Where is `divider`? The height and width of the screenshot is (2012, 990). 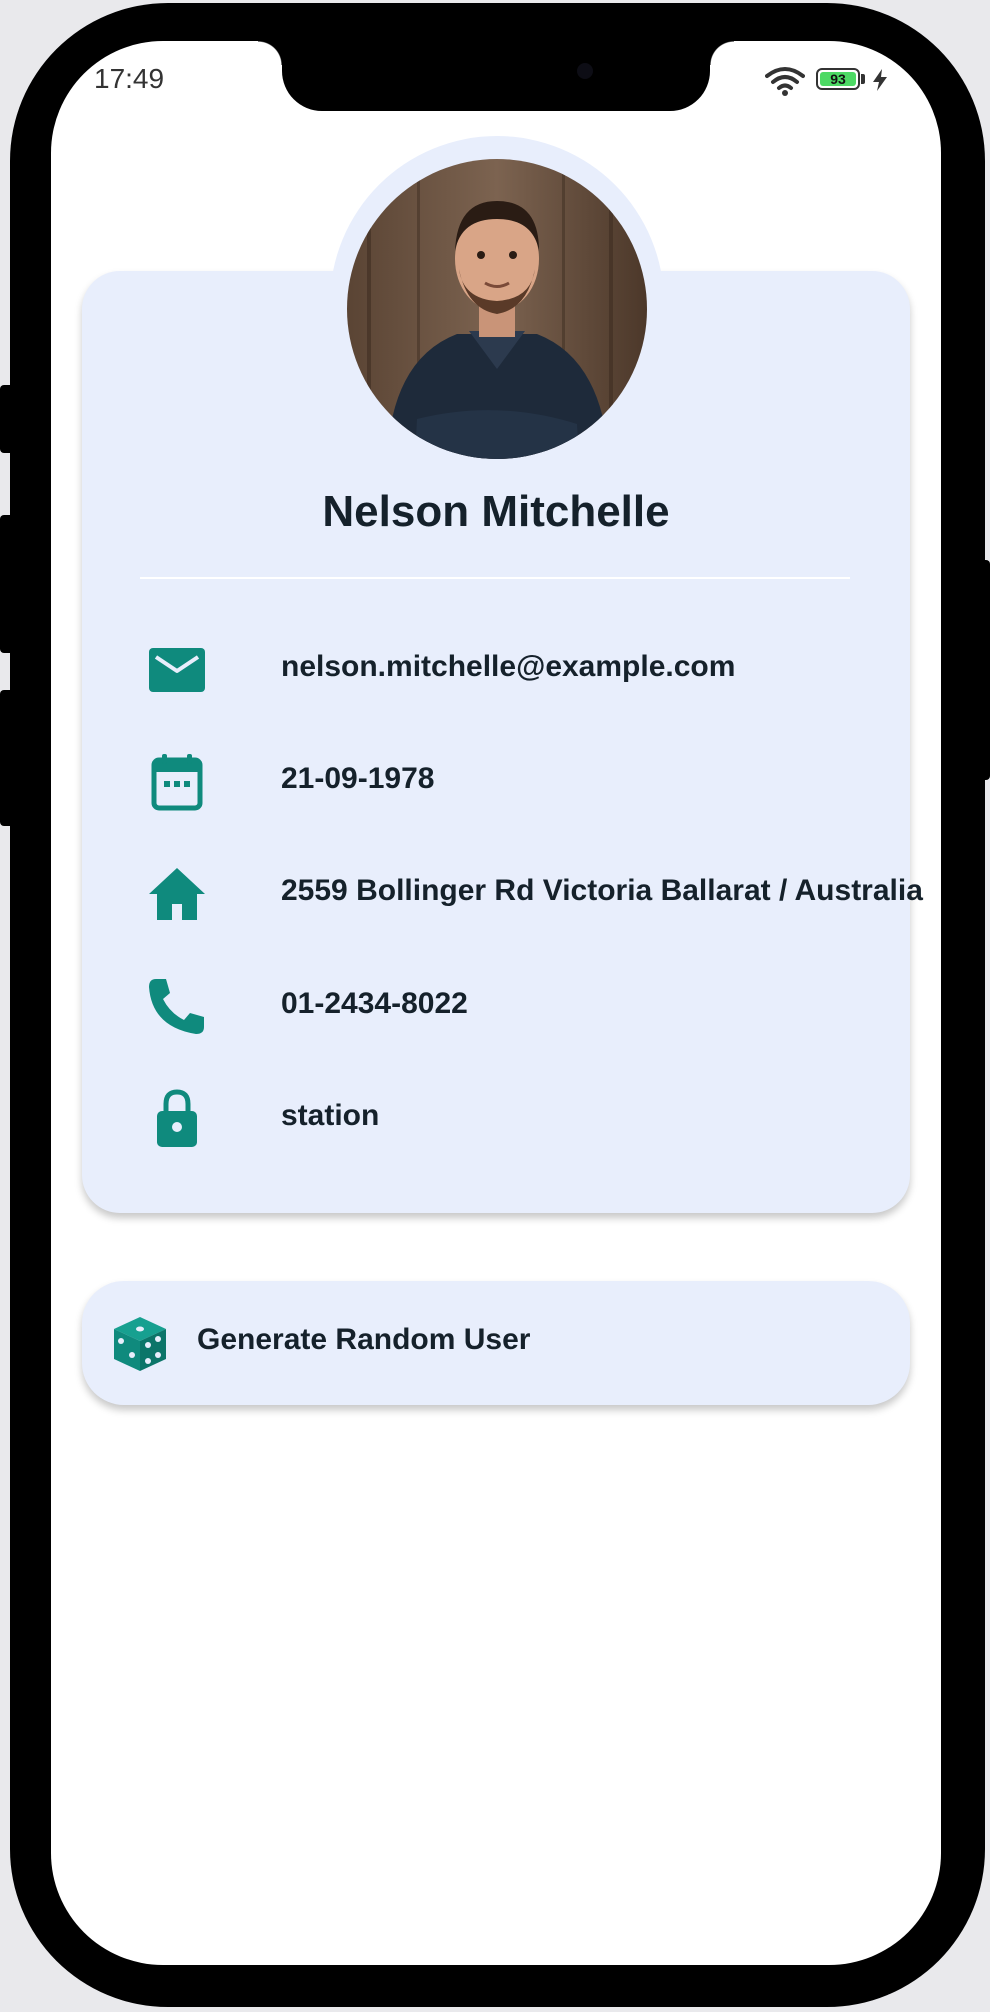
divider is located at coordinates (495, 578).